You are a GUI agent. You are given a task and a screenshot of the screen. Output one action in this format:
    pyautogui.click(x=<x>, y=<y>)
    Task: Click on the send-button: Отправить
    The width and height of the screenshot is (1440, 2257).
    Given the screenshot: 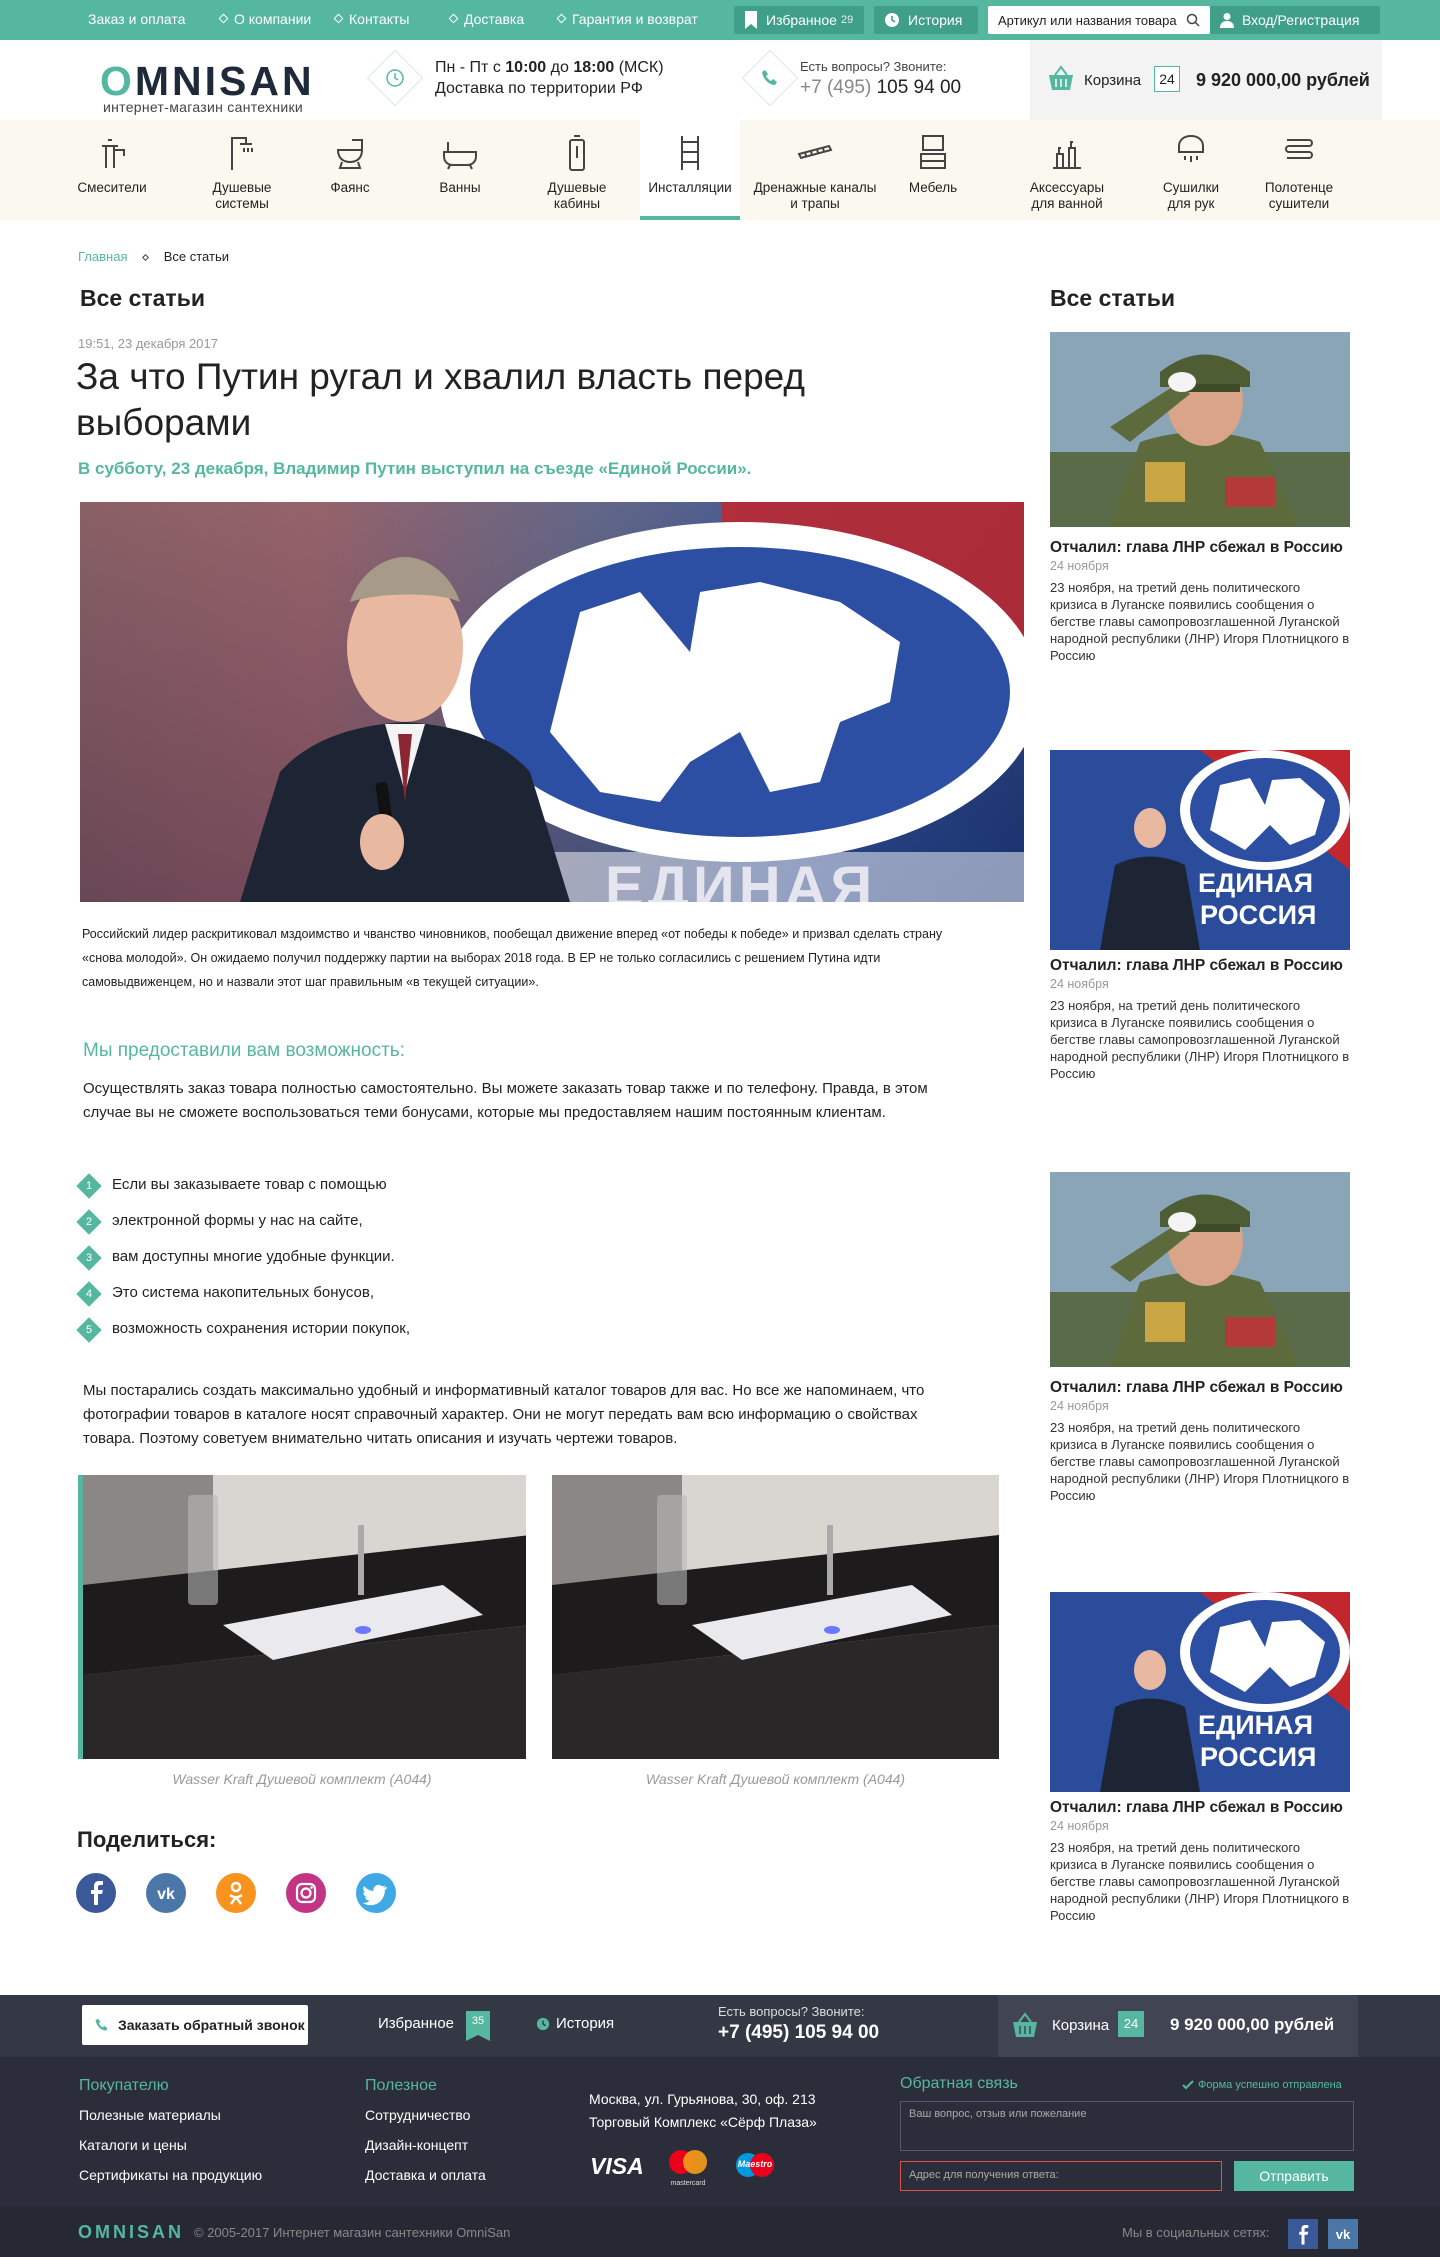 What is the action you would take?
    pyautogui.click(x=1294, y=2176)
    